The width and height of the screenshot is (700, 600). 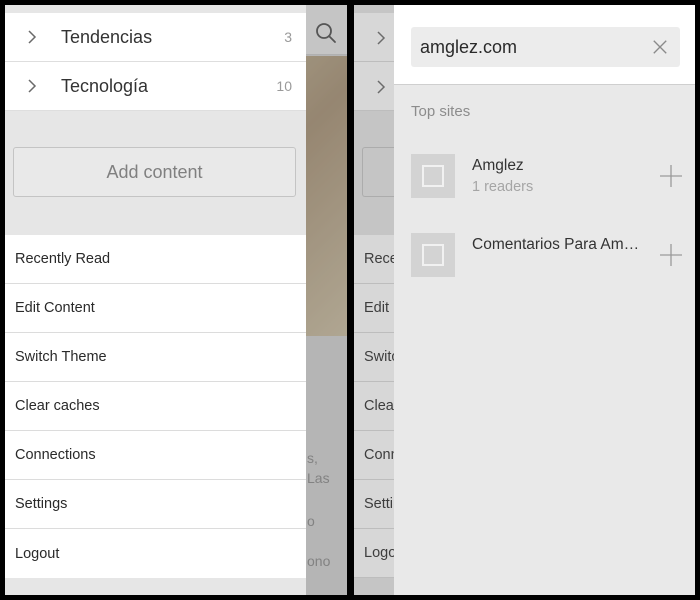 What do you see at coordinates (105, 85) in the screenshot?
I see `category-name: Tecnología` at bounding box center [105, 85].